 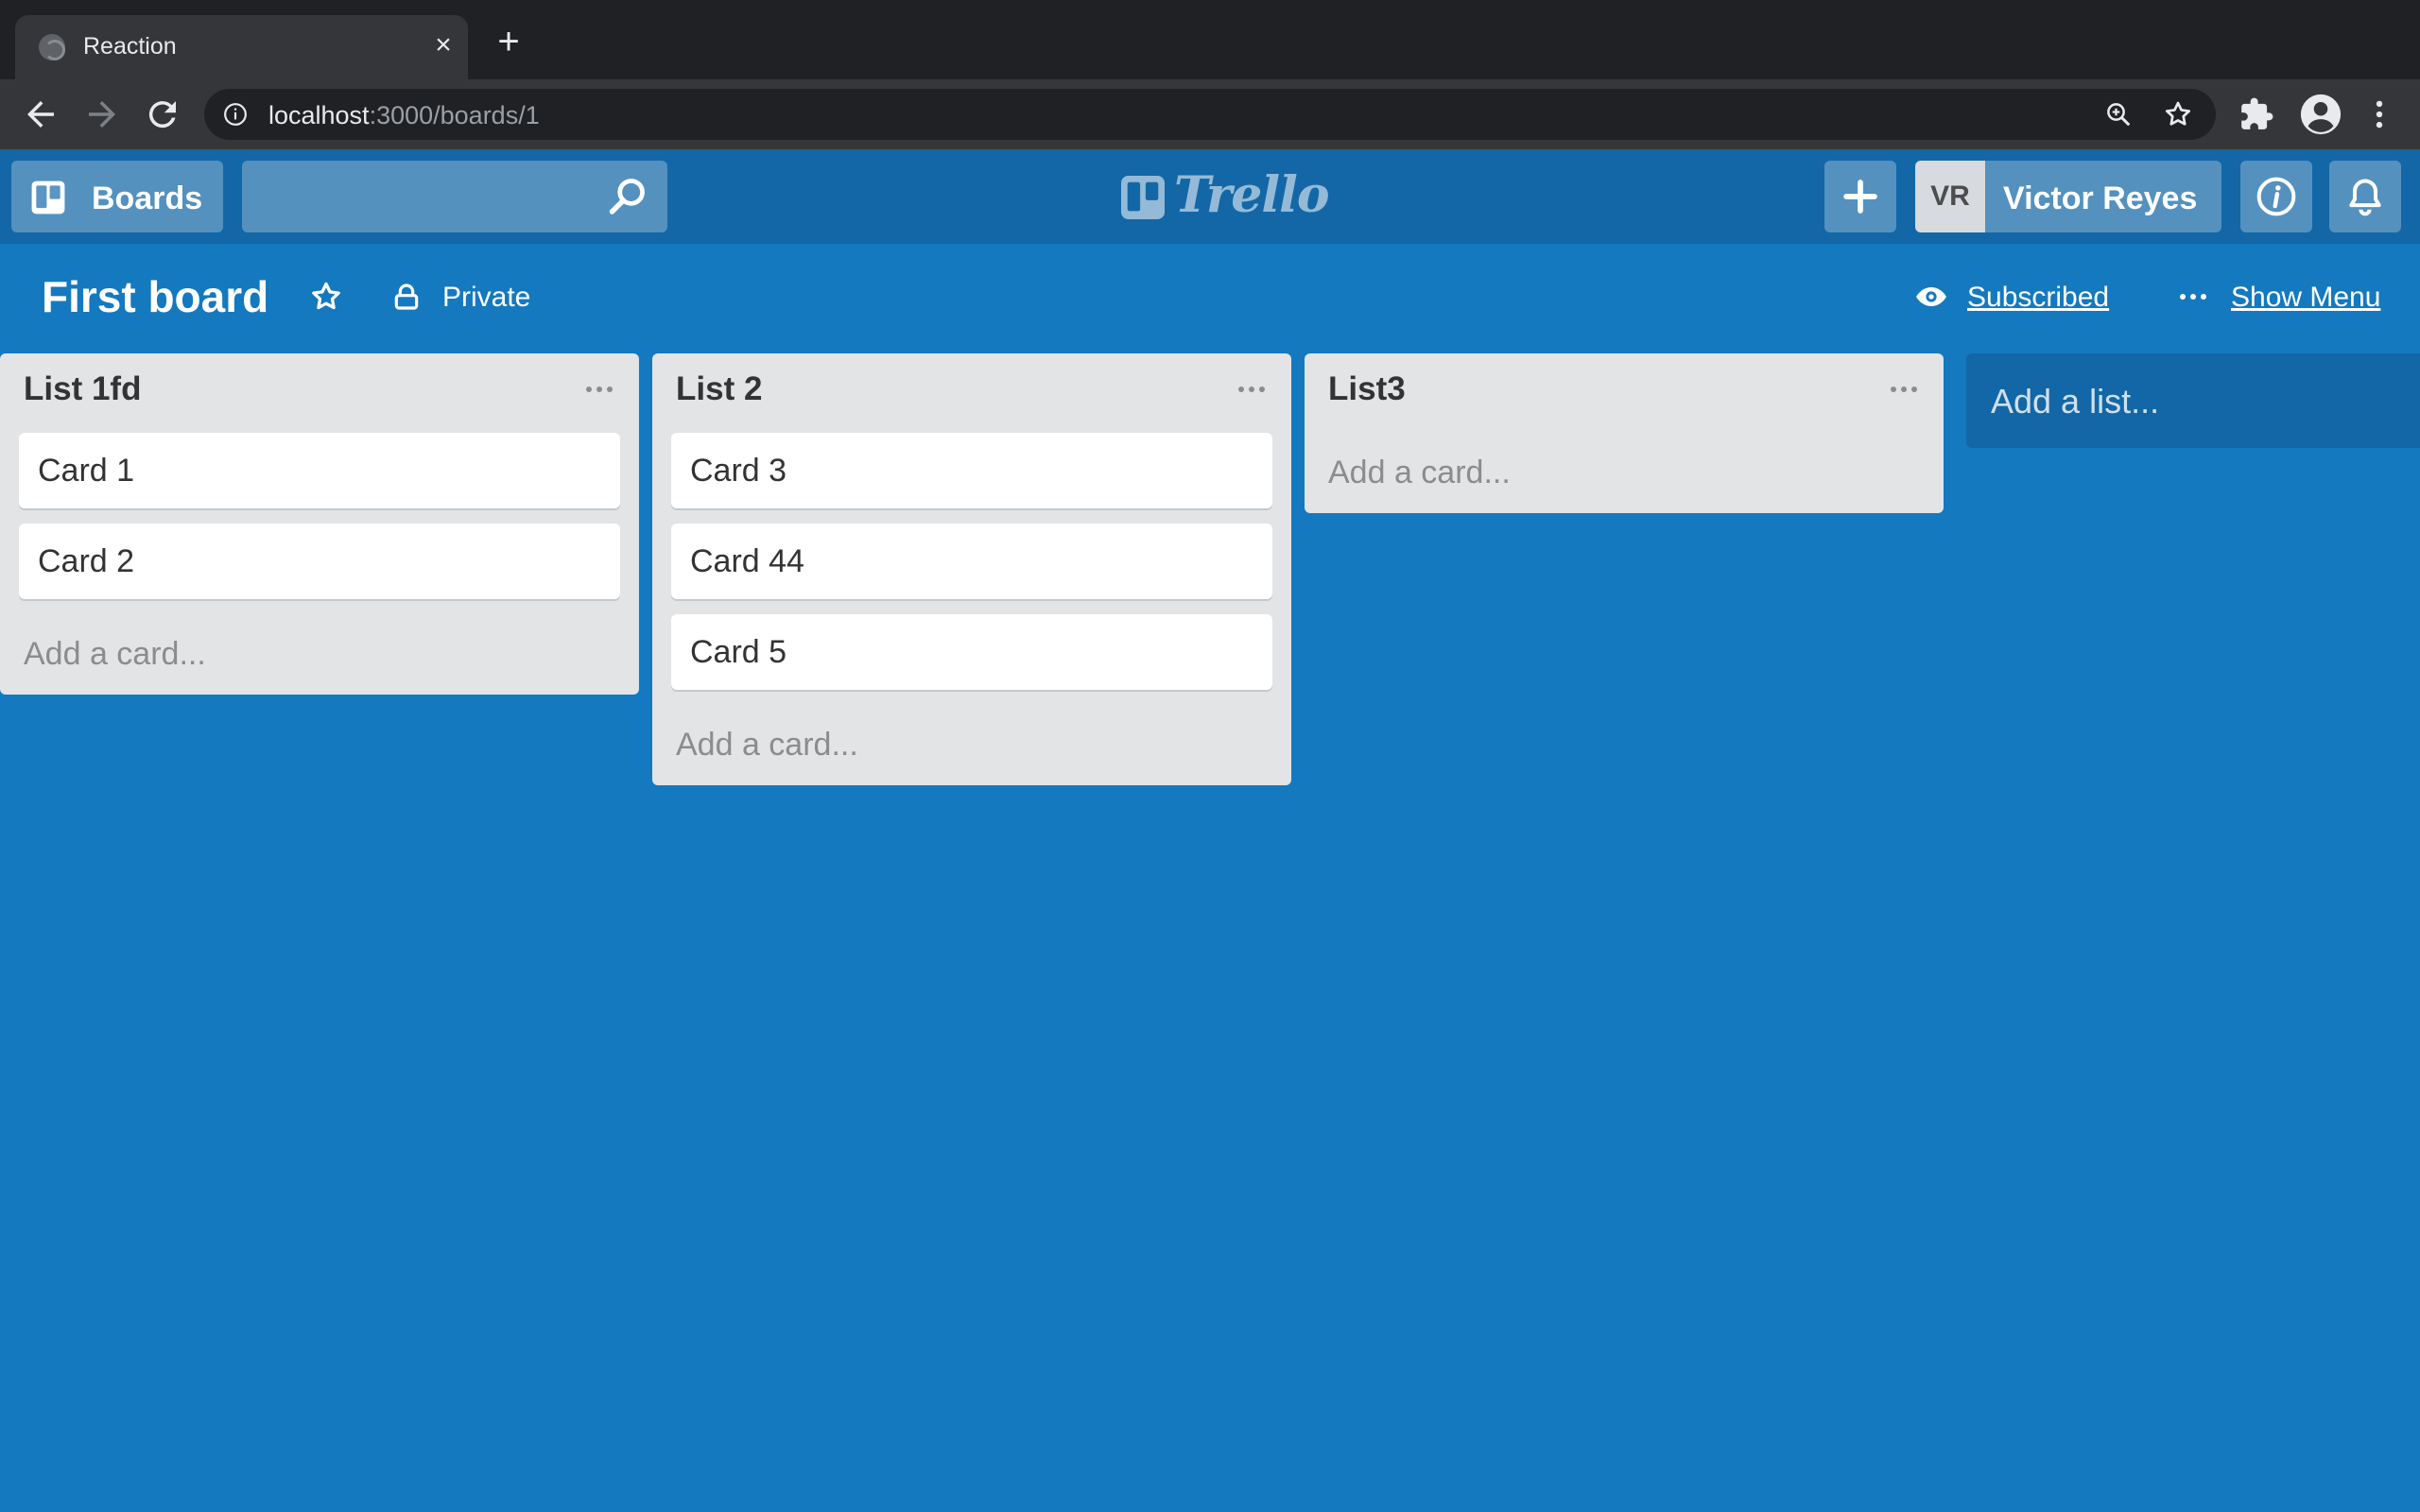 I want to click on subscribed-link: Subscribed, so click(x=2038, y=298).